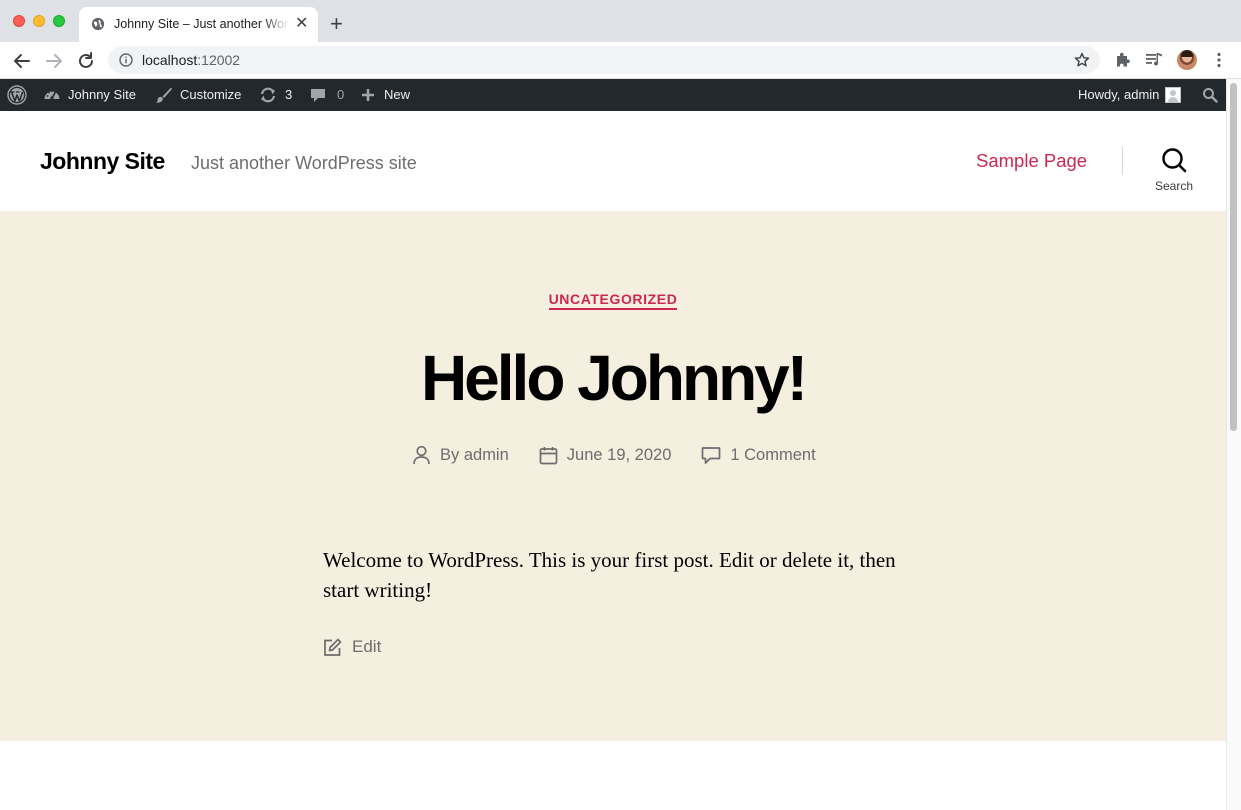 Image resolution: width=1241 pixels, height=810 pixels. Describe the element at coordinates (98, 24) in the screenshot. I see `globe-icon` at that location.